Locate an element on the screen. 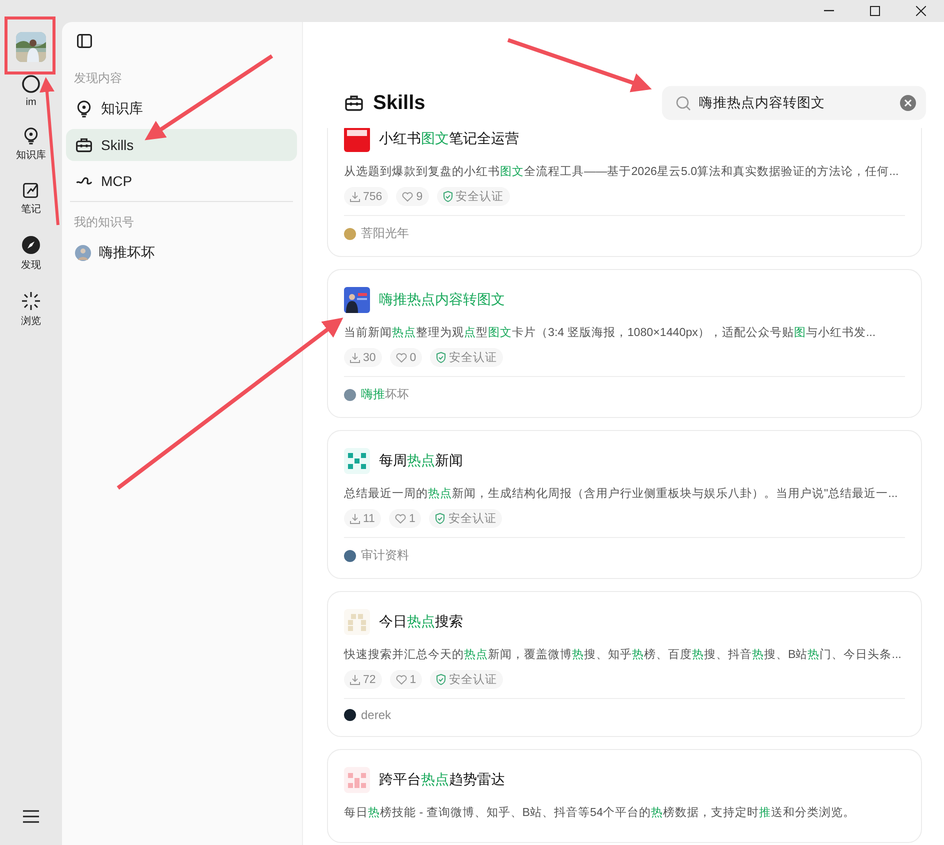 Image resolution: width=944 pixels, height=845 pixels. sidebar-item: MCP is located at coordinates (181, 181).